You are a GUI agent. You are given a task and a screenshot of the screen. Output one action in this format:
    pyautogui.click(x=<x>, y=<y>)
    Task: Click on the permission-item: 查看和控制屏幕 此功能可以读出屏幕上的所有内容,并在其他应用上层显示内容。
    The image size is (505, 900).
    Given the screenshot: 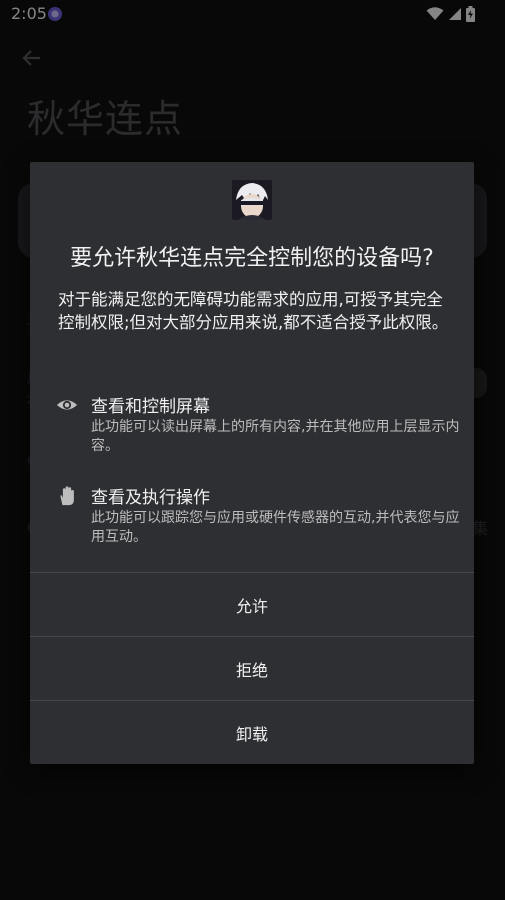 What is the action you would take?
    pyautogui.click(x=261, y=427)
    